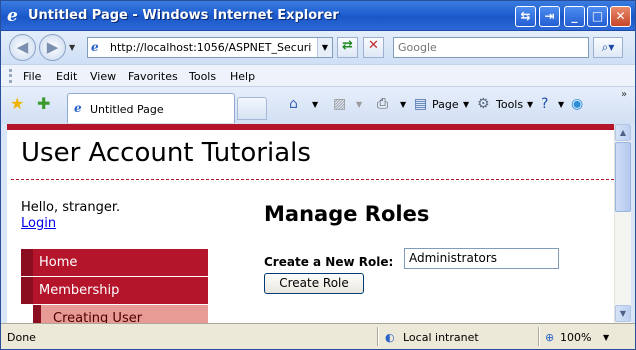 This screenshot has width=636, height=350. Describe the element at coordinates (530, 104) in the screenshot. I see `tools-dropdown-icon: ▼` at that location.